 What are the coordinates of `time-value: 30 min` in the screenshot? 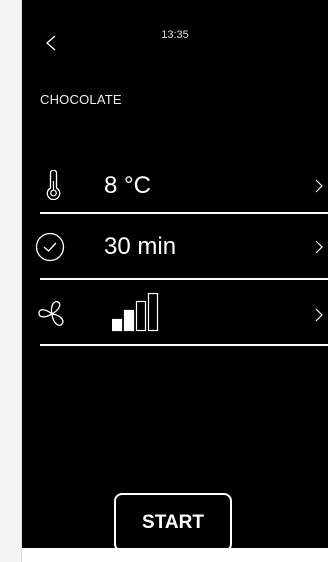 It's located at (140, 246).